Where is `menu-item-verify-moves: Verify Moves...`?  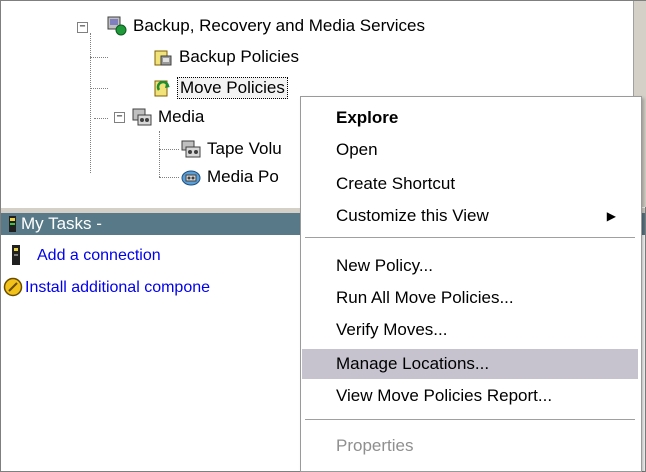 menu-item-verify-moves: Verify Moves... is located at coordinates (470, 330).